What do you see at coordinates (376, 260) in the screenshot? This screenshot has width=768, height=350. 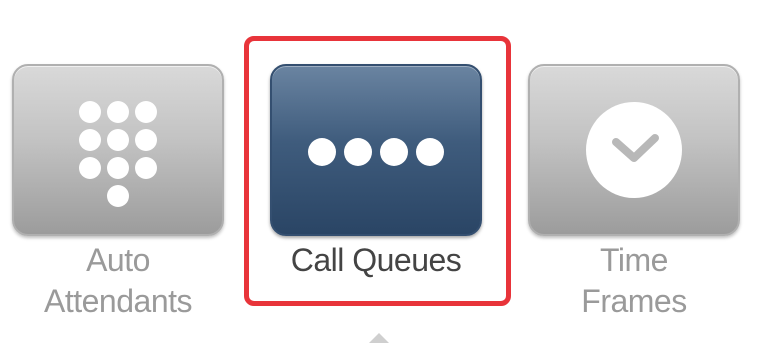 I see `call-queues-label: Call Queues` at bounding box center [376, 260].